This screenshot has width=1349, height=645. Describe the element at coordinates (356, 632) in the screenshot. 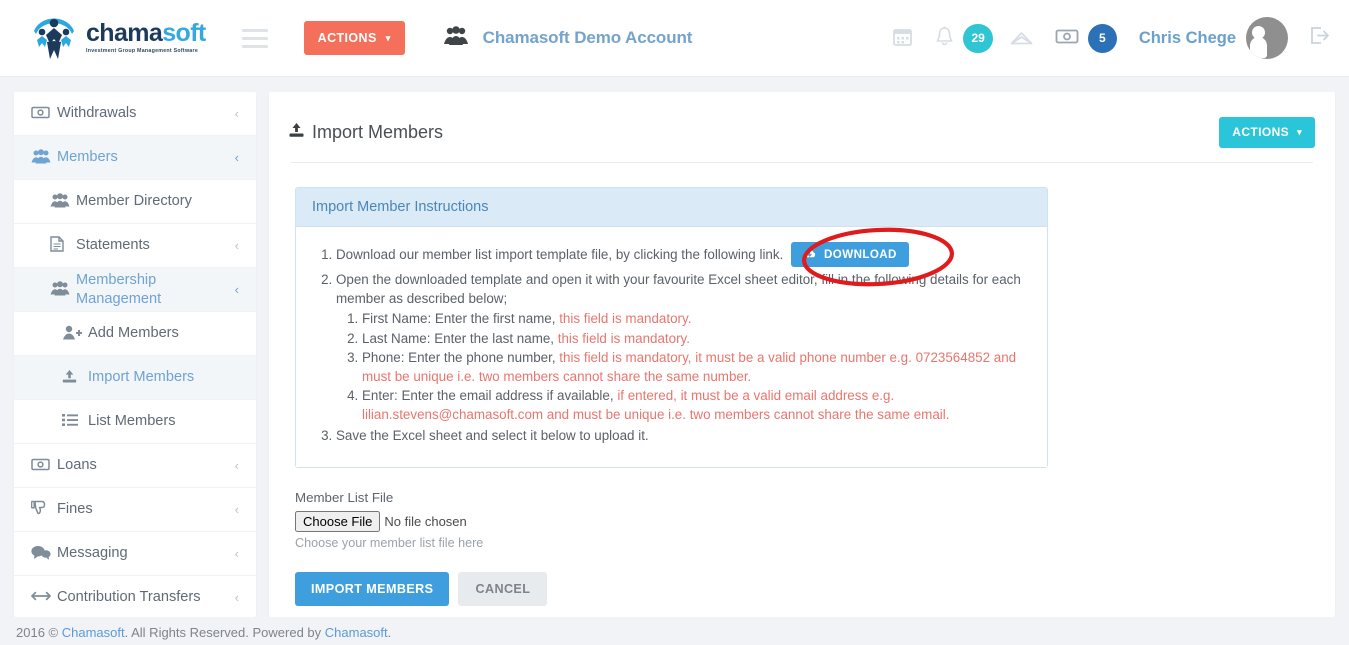

I see `footer-link-chamasoft-2: Chamasoft` at that location.